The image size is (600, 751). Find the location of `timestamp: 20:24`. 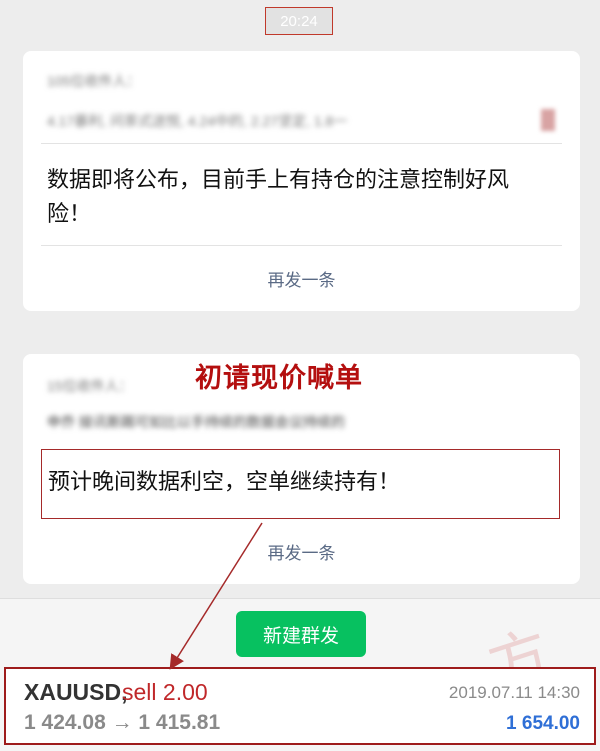

timestamp: 20:24 is located at coordinates (299, 21).